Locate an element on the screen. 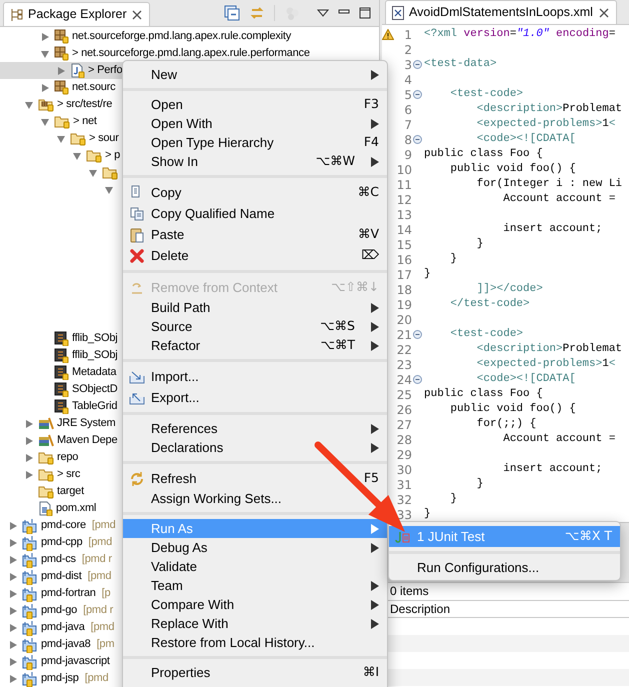 This screenshot has width=629, height=687. line-number: 9 is located at coordinates (407, 155).